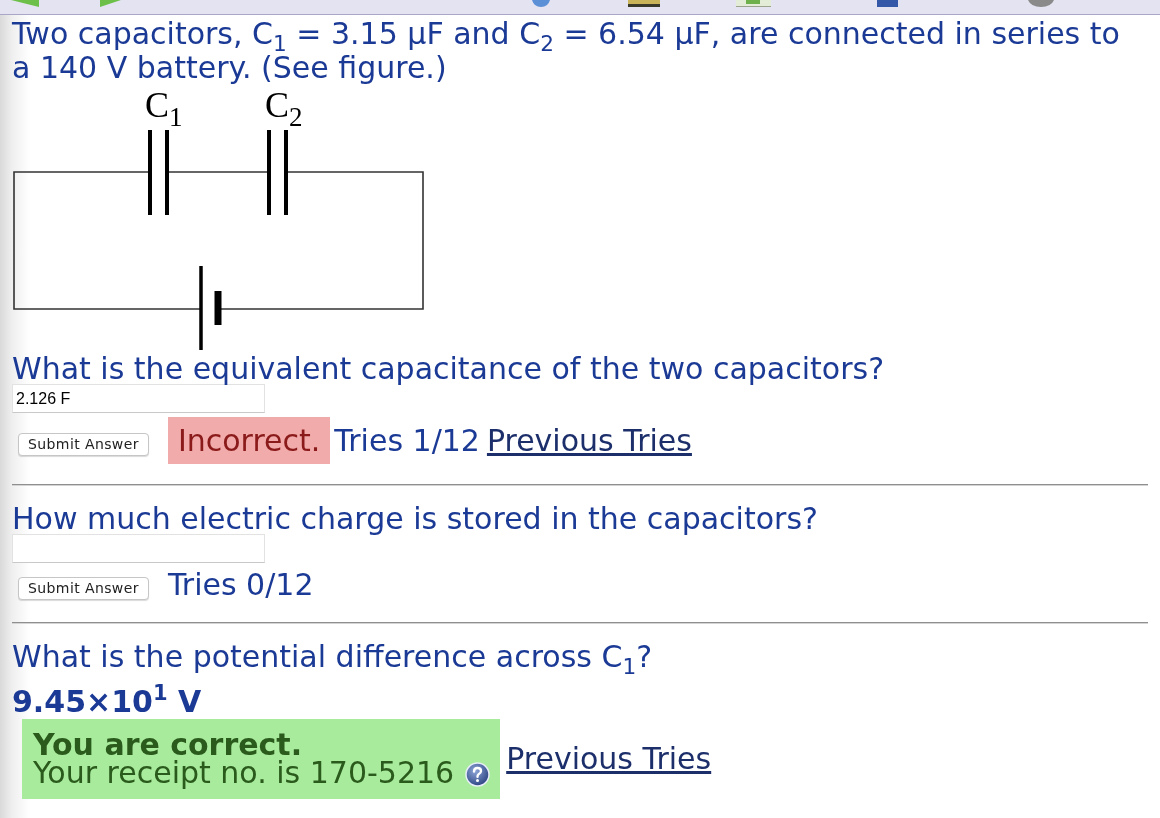 This screenshot has width=1160, height=818. I want to click on tries-count: Tries 1/12, so click(407, 440).